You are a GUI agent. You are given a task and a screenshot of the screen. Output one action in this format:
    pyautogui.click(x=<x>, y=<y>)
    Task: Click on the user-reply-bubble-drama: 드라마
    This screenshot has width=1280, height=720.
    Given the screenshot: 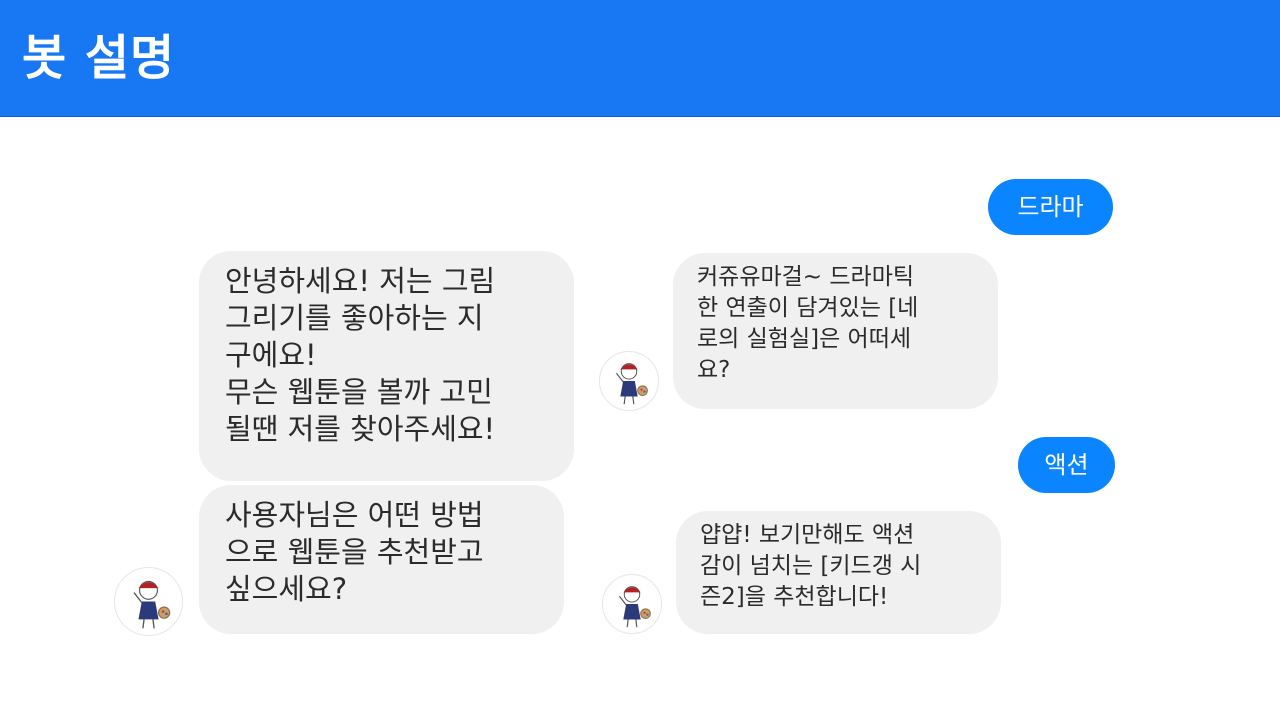 What is the action you would take?
    pyautogui.click(x=1050, y=207)
    